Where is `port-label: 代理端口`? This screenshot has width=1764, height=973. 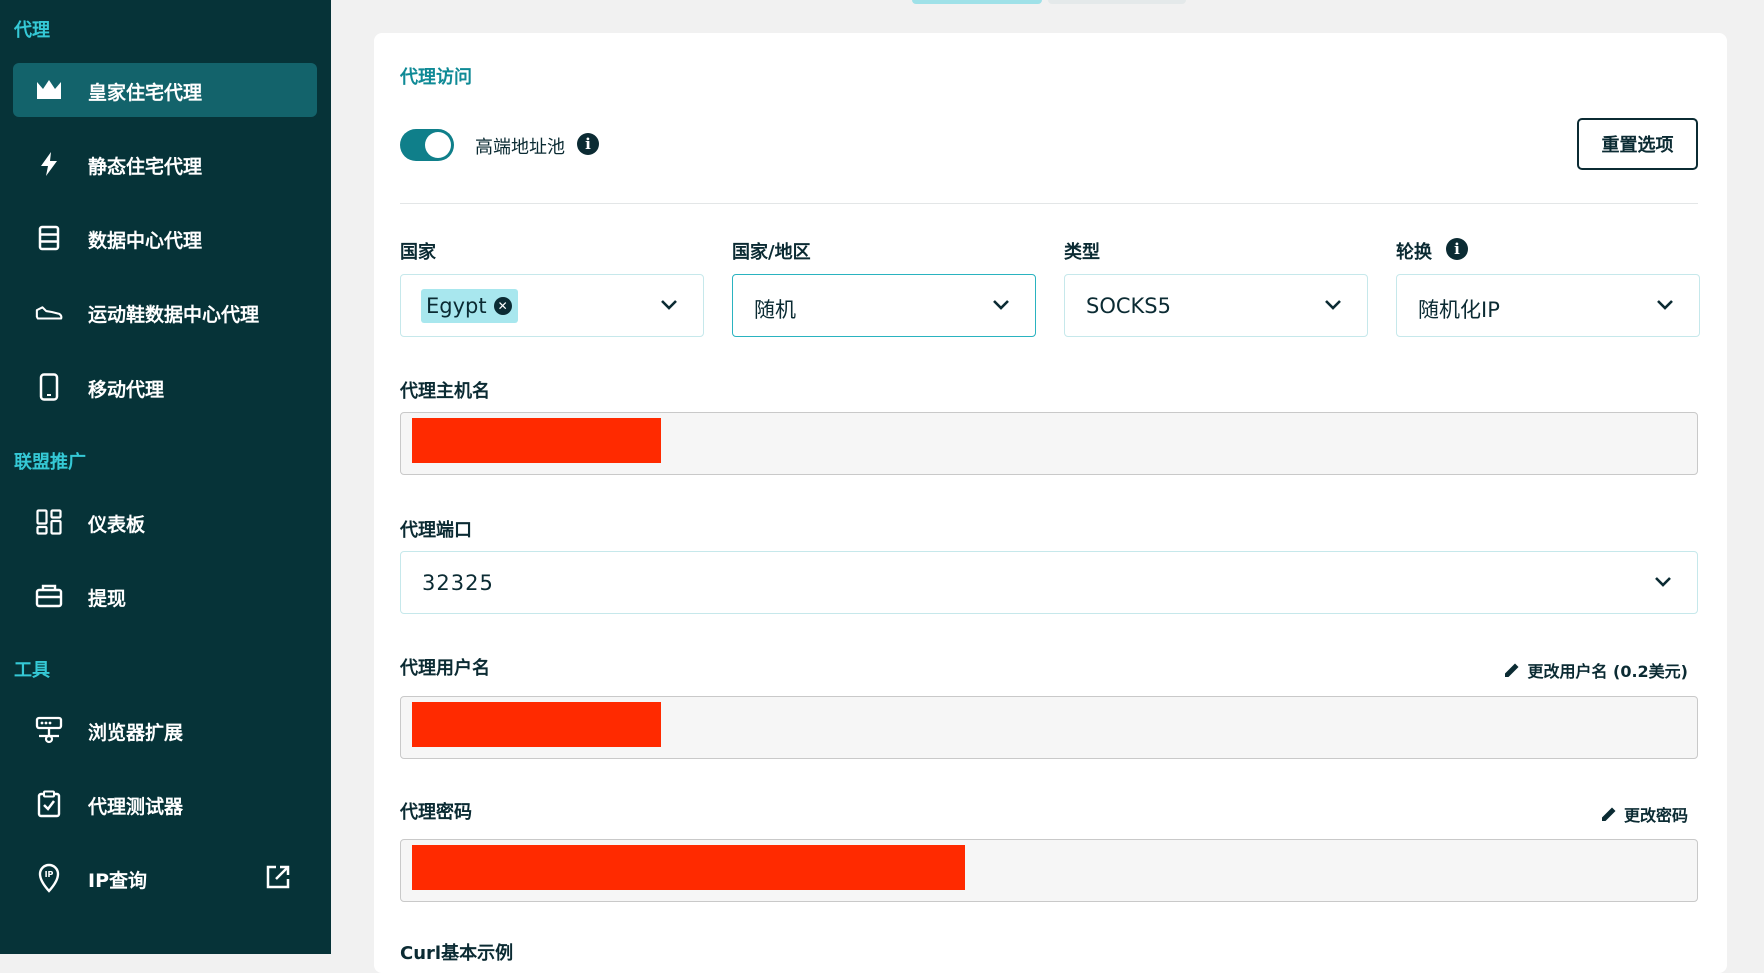 port-label: 代理端口 is located at coordinates (436, 530).